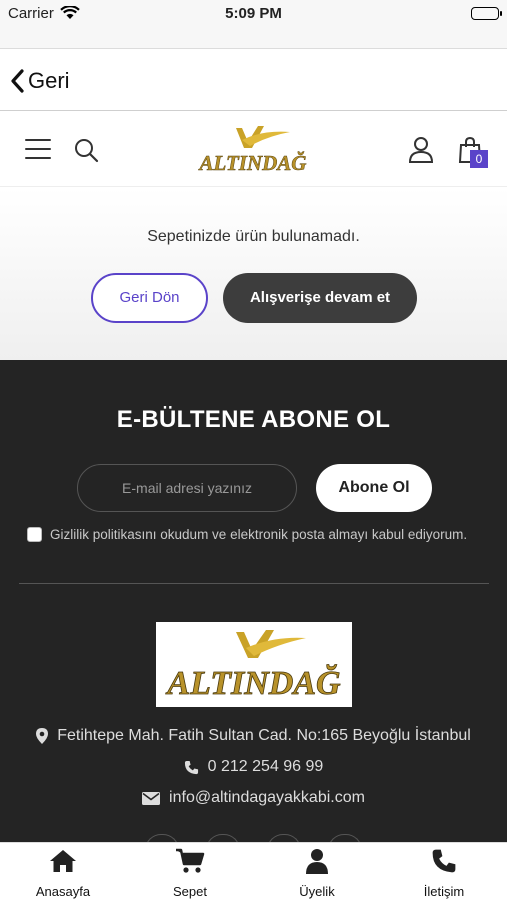 The image size is (507, 900). Describe the element at coordinates (34, 534) in the screenshot. I see `consent-checkbox` at that location.